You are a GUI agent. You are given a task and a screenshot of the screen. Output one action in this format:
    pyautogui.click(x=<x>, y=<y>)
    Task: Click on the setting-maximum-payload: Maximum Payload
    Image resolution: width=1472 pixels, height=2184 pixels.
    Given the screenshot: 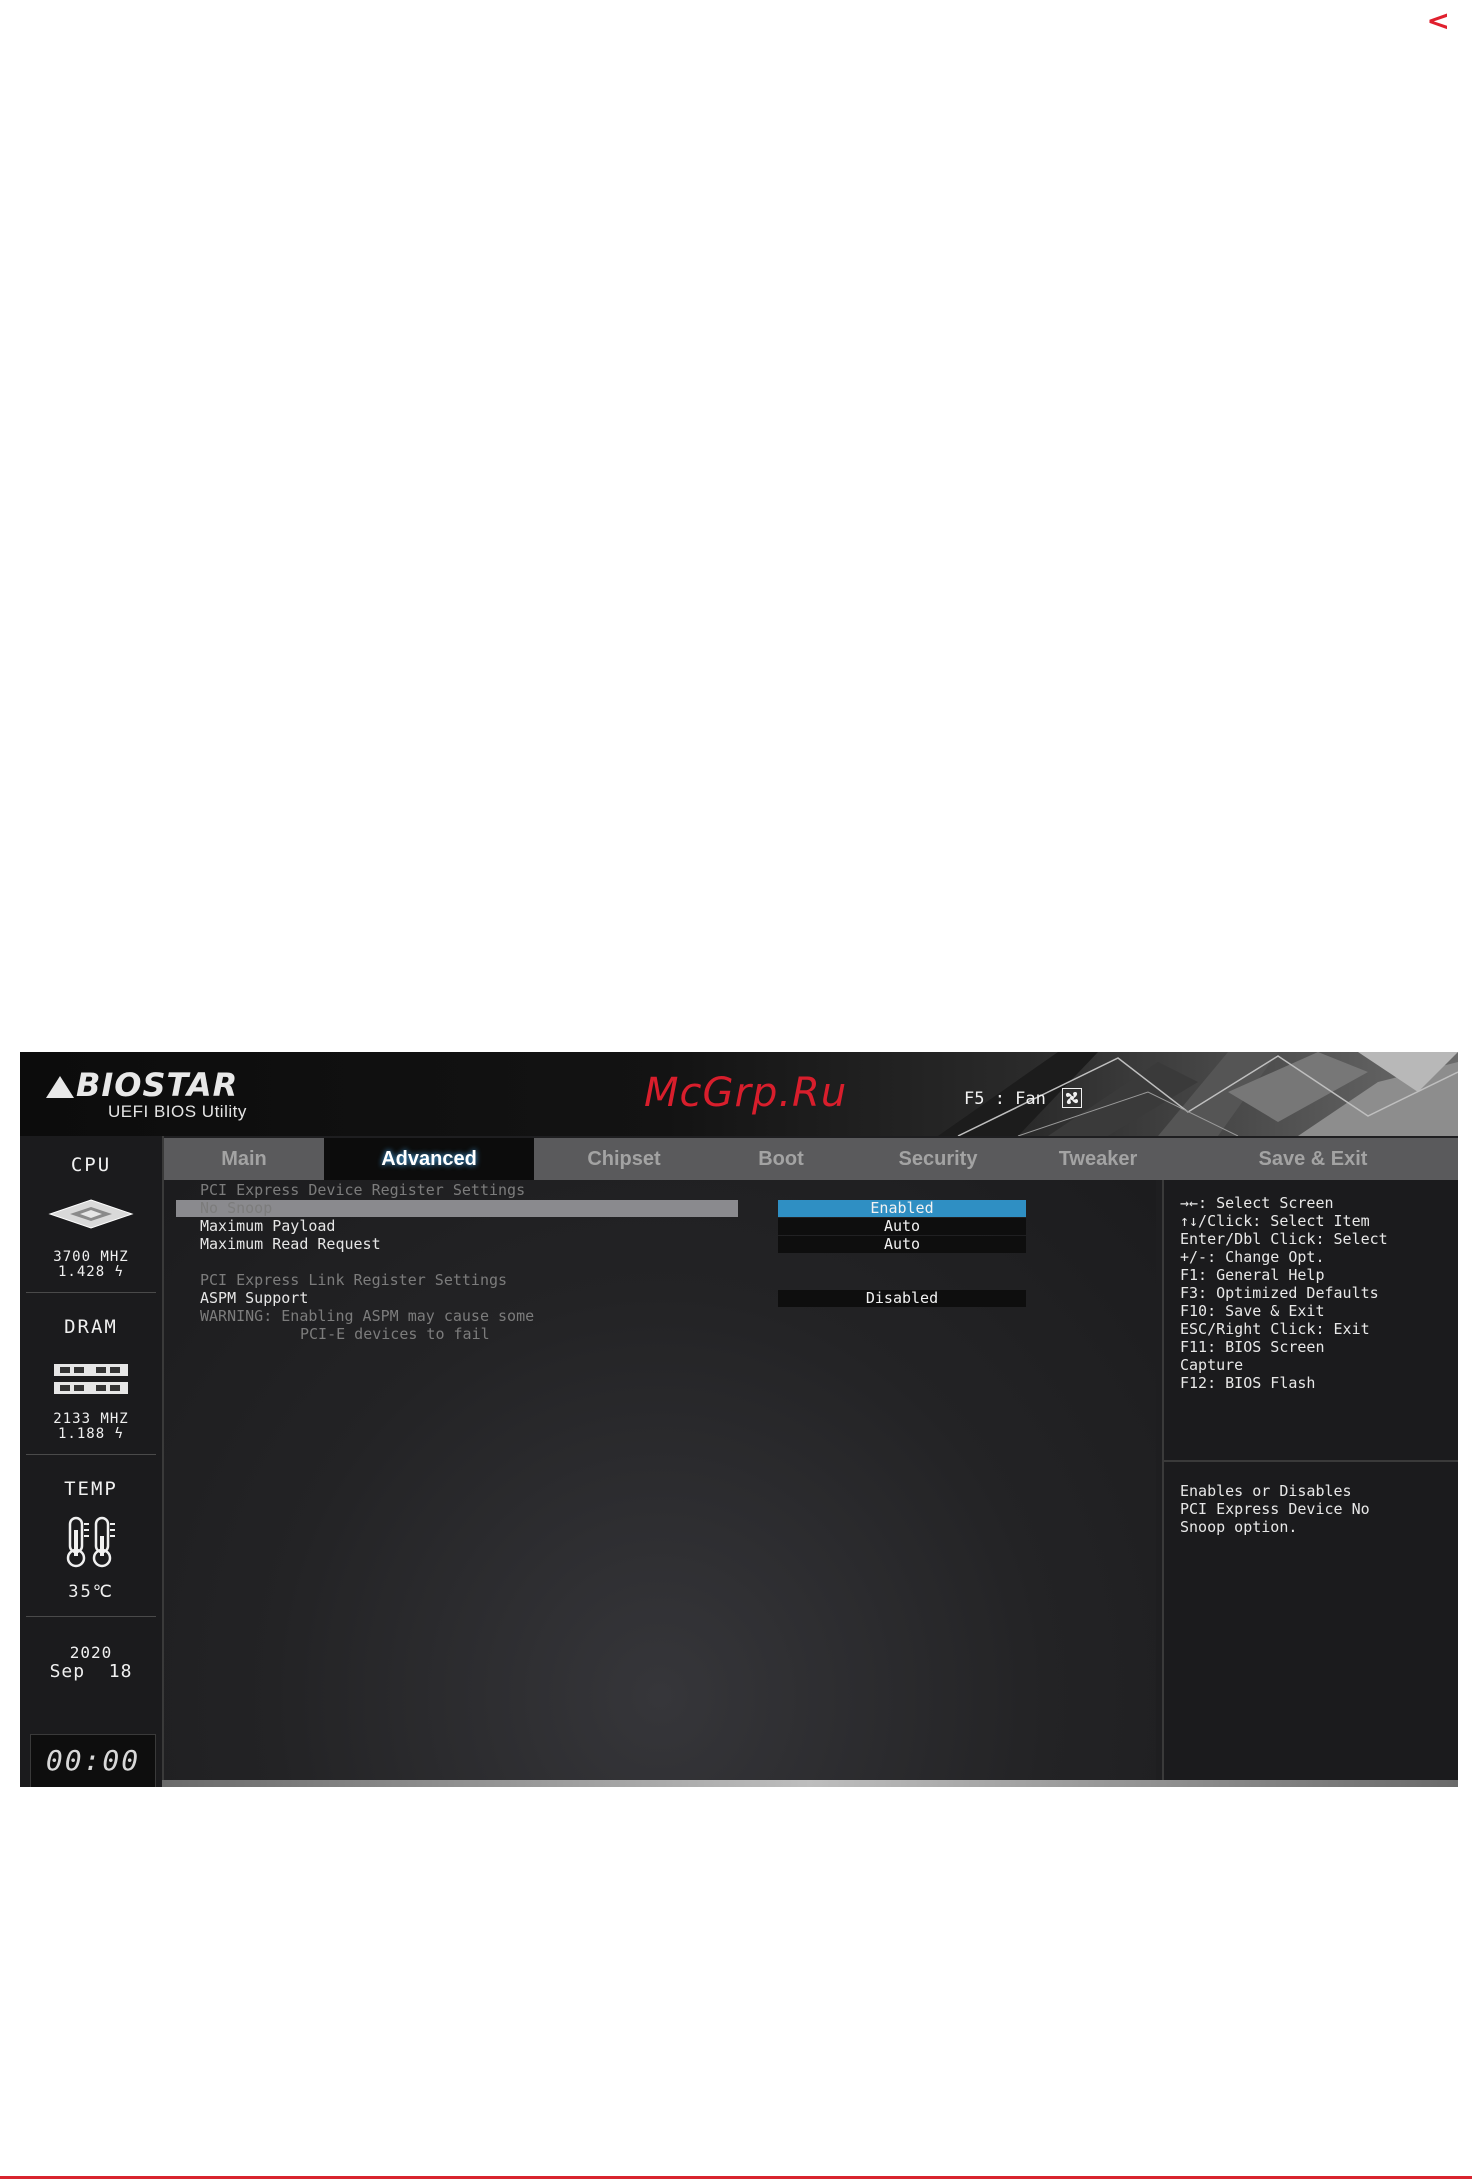 What is the action you would take?
    pyautogui.click(x=267, y=1226)
    